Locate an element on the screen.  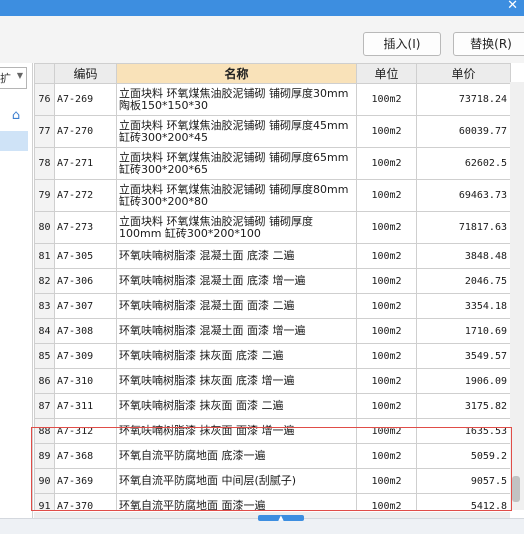
row-index: 81 is located at coordinates (44, 256).